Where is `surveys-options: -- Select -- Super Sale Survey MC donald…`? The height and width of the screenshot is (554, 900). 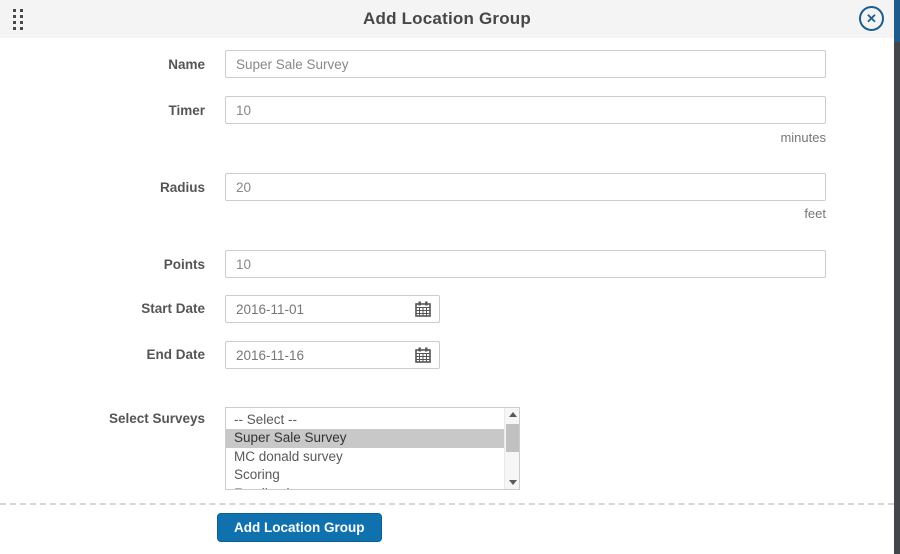
surveys-options: -- Select -- Super Sale Survey MC donald… is located at coordinates (365, 448).